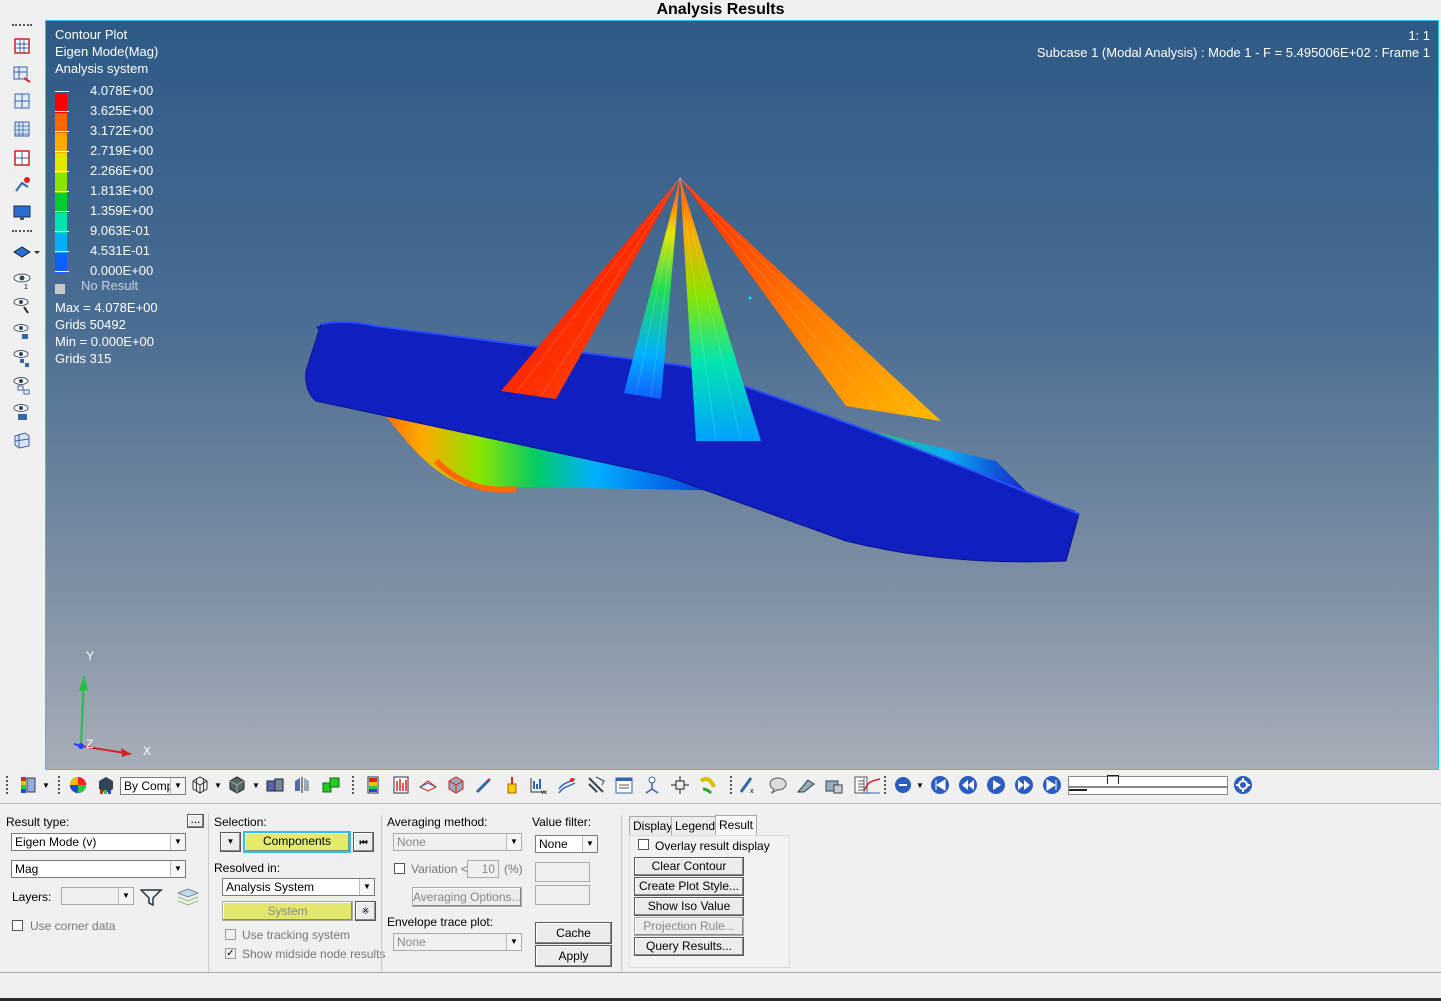  What do you see at coordinates (152, 897) in the screenshot?
I see `layer-filter-icon` at bounding box center [152, 897].